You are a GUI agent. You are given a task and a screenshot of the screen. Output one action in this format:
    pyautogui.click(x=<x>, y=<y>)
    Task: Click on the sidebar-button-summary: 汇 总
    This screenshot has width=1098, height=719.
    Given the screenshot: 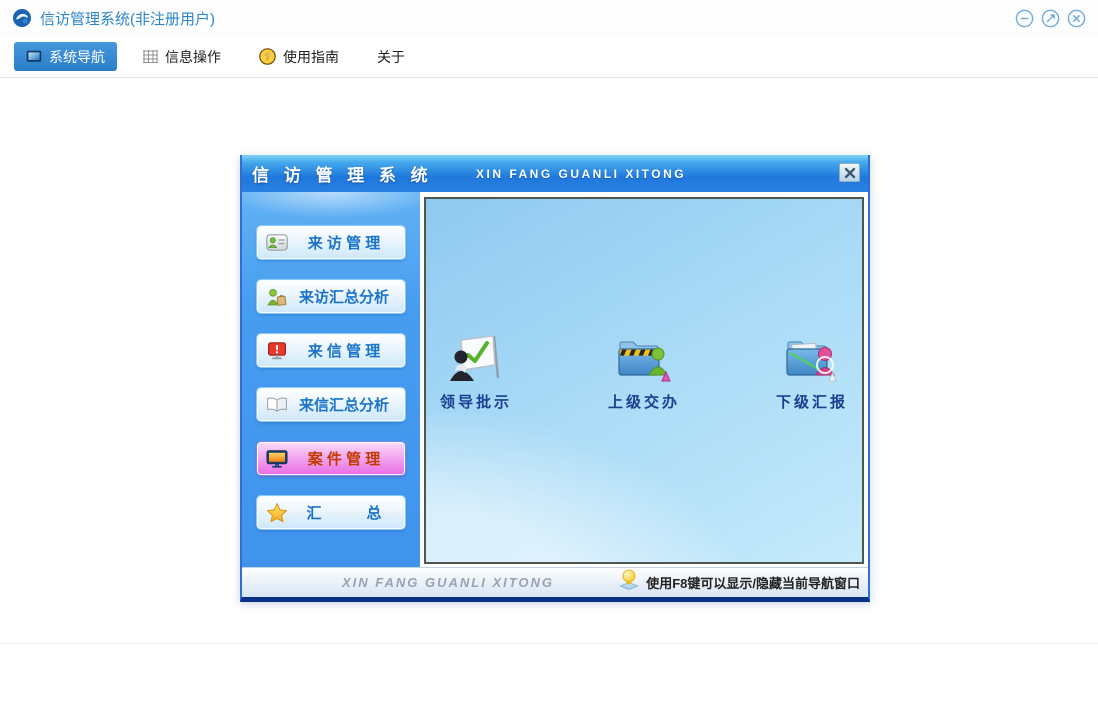 What is the action you would take?
    pyautogui.click(x=331, y=512)
    